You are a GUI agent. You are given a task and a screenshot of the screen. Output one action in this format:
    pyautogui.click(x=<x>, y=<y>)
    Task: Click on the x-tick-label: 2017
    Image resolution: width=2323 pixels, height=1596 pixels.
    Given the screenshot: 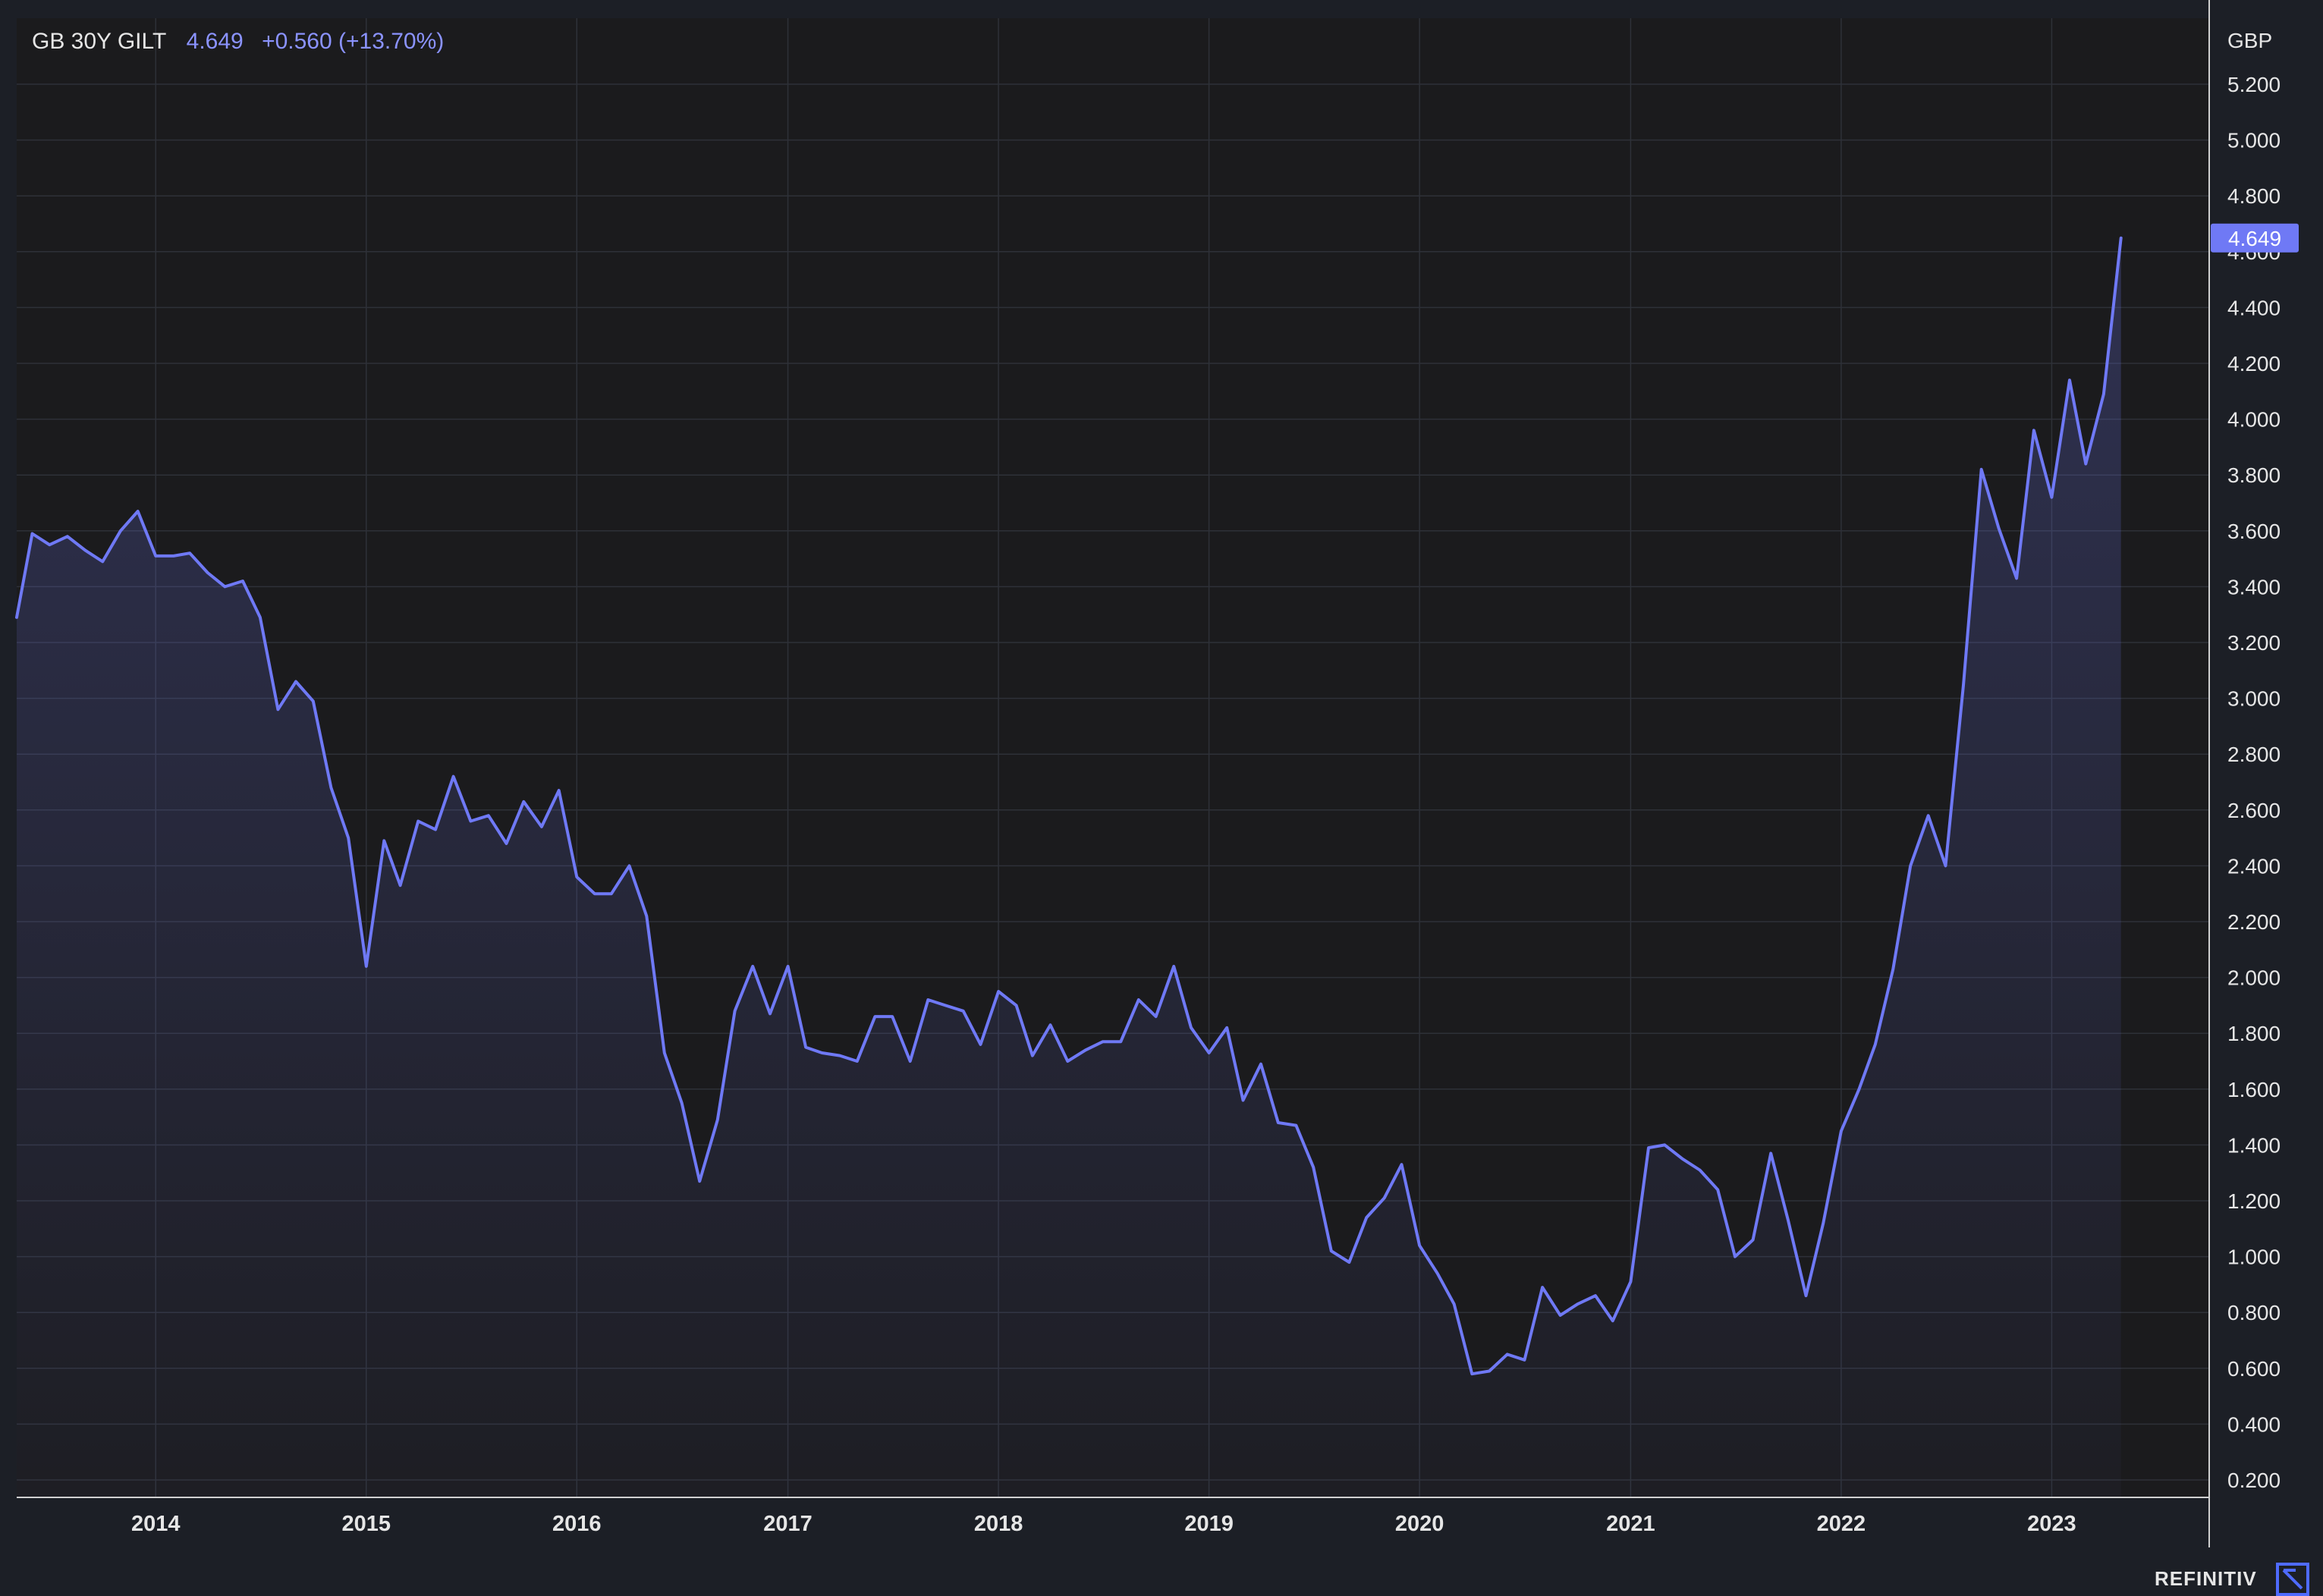 What is the action you would take?
    pyautogui.click(x=788, y=1524)
    